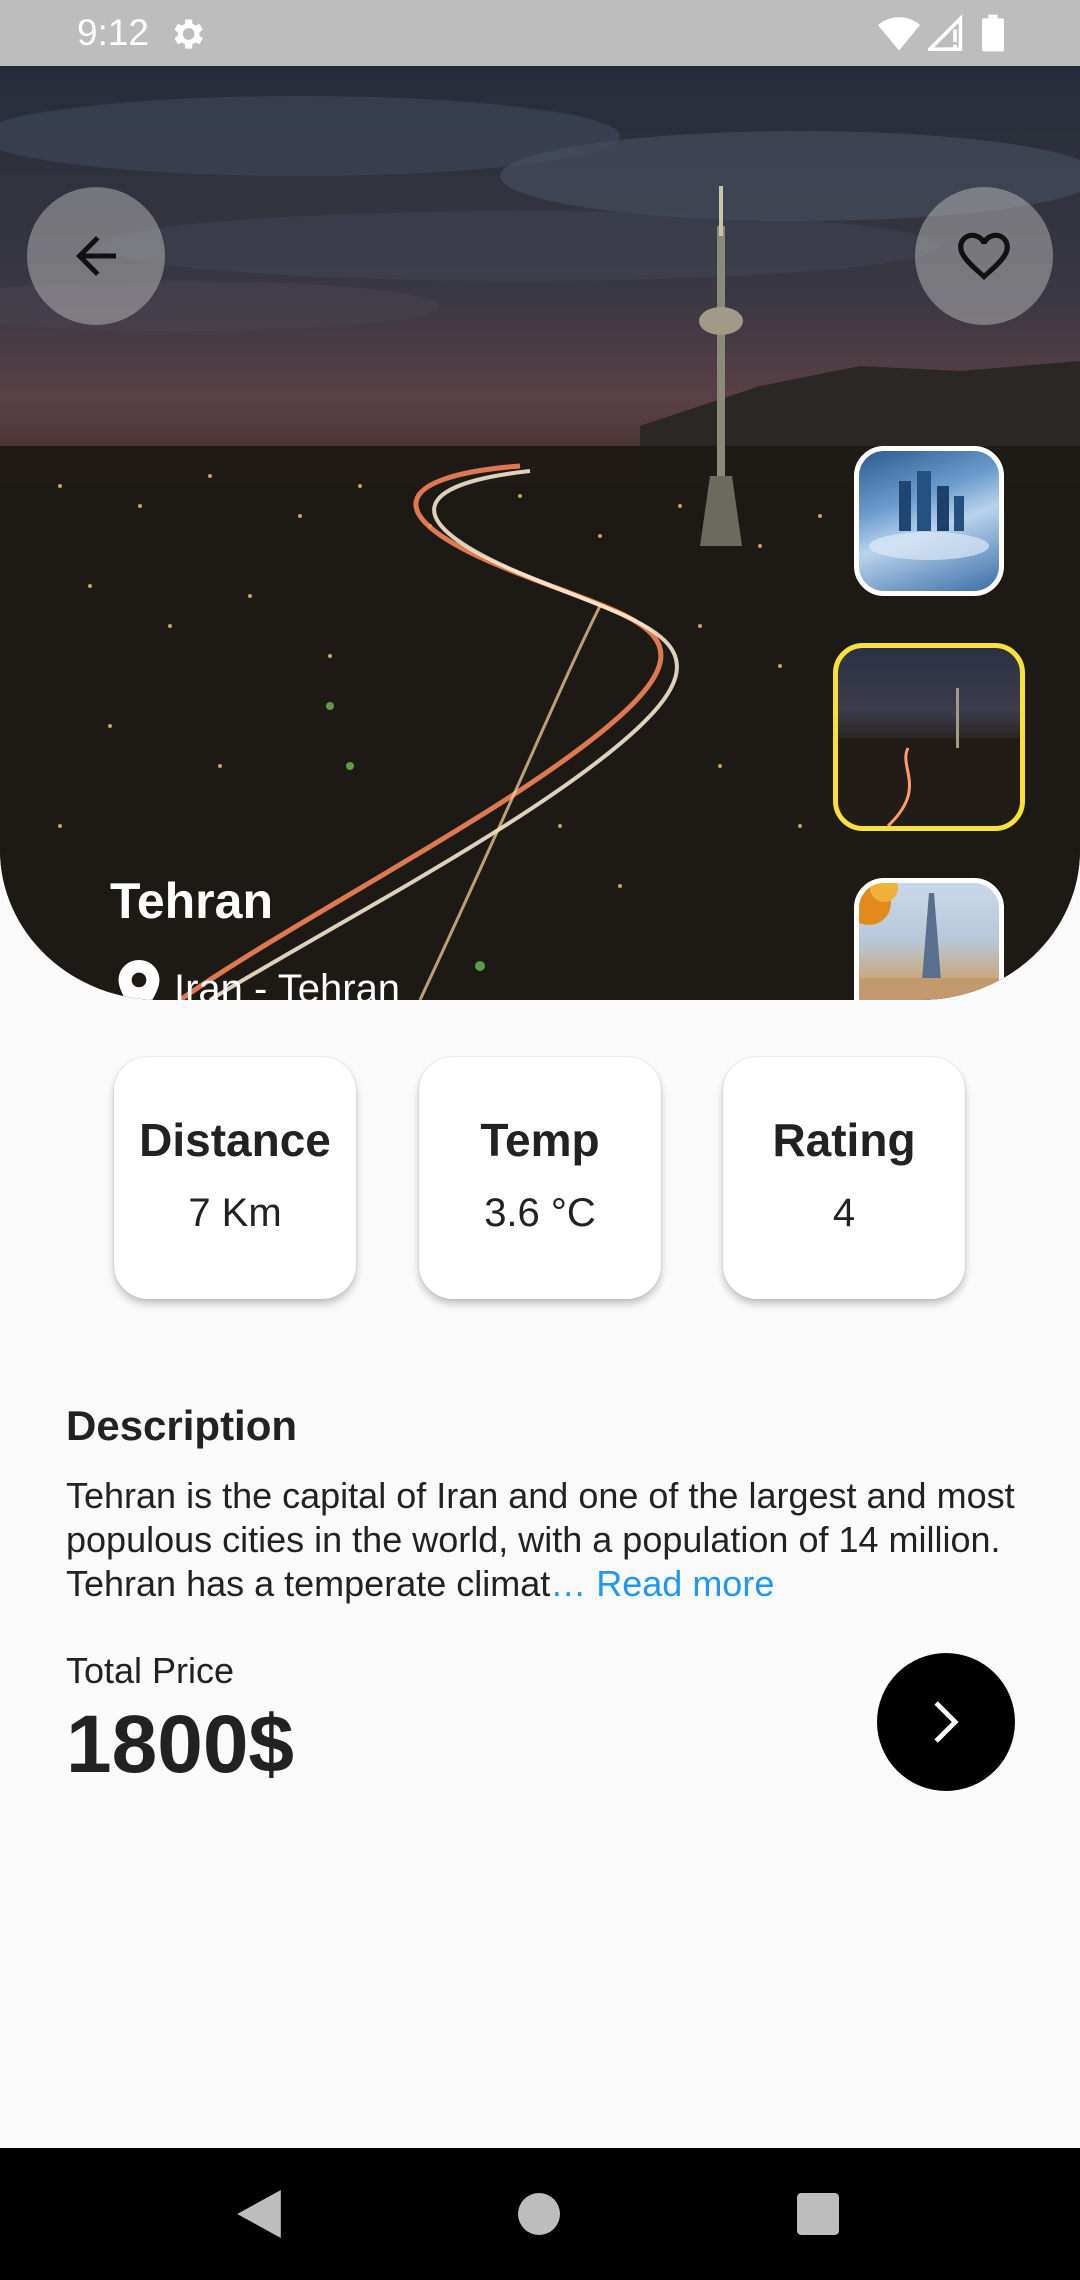 The height and width of the screenshot is (2280, 1080). I want to click on distance-card: Distance 7 Km, so click(235, 1178).